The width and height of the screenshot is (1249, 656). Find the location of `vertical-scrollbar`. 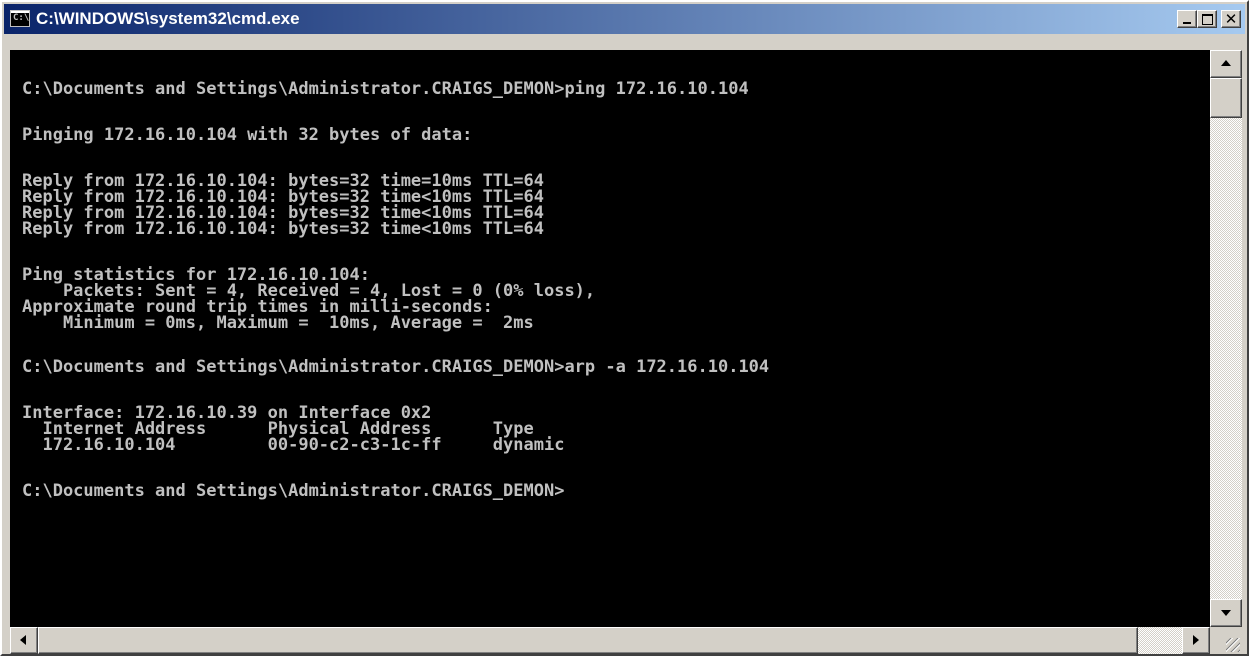

vertical-scrollbar is located at coordinates (1226, 338).